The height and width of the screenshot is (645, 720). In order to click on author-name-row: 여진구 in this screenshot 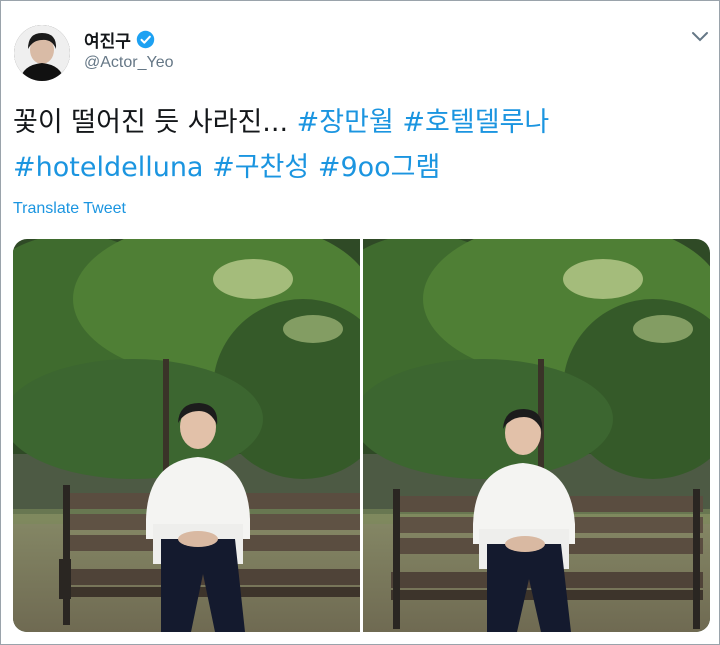, I will do `click(119, 39)`.